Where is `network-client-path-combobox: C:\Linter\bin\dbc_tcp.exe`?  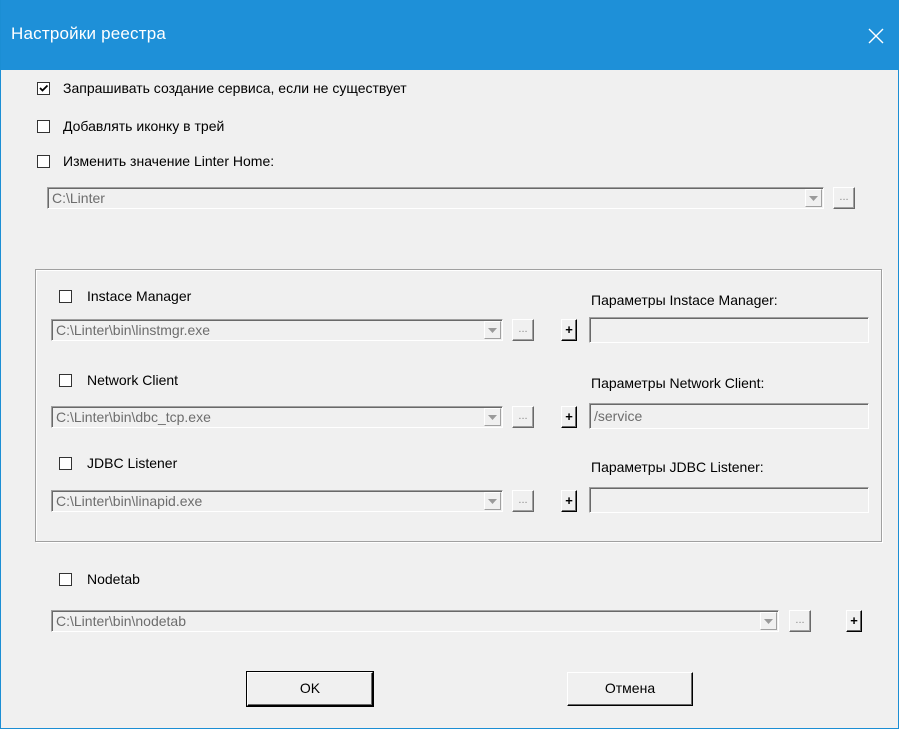
network-client-path-combobox: C:\Linter\bin\dbc_tcp.exe is located at coordinates (277, 417).